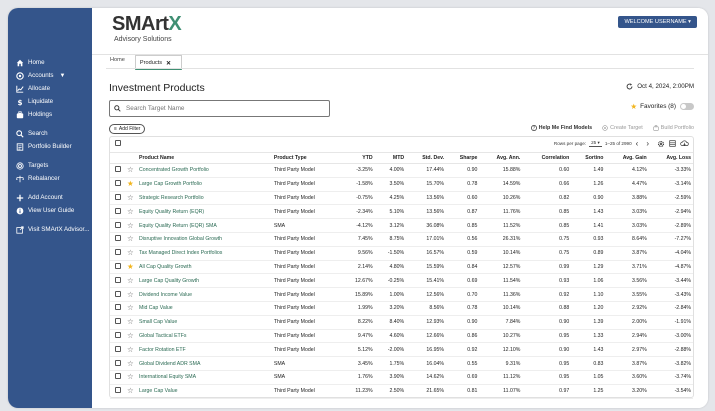  What do you see at coordinates (672, 143) in the screenshot?
I see `columns-icon` at bounding box center [672, 143].